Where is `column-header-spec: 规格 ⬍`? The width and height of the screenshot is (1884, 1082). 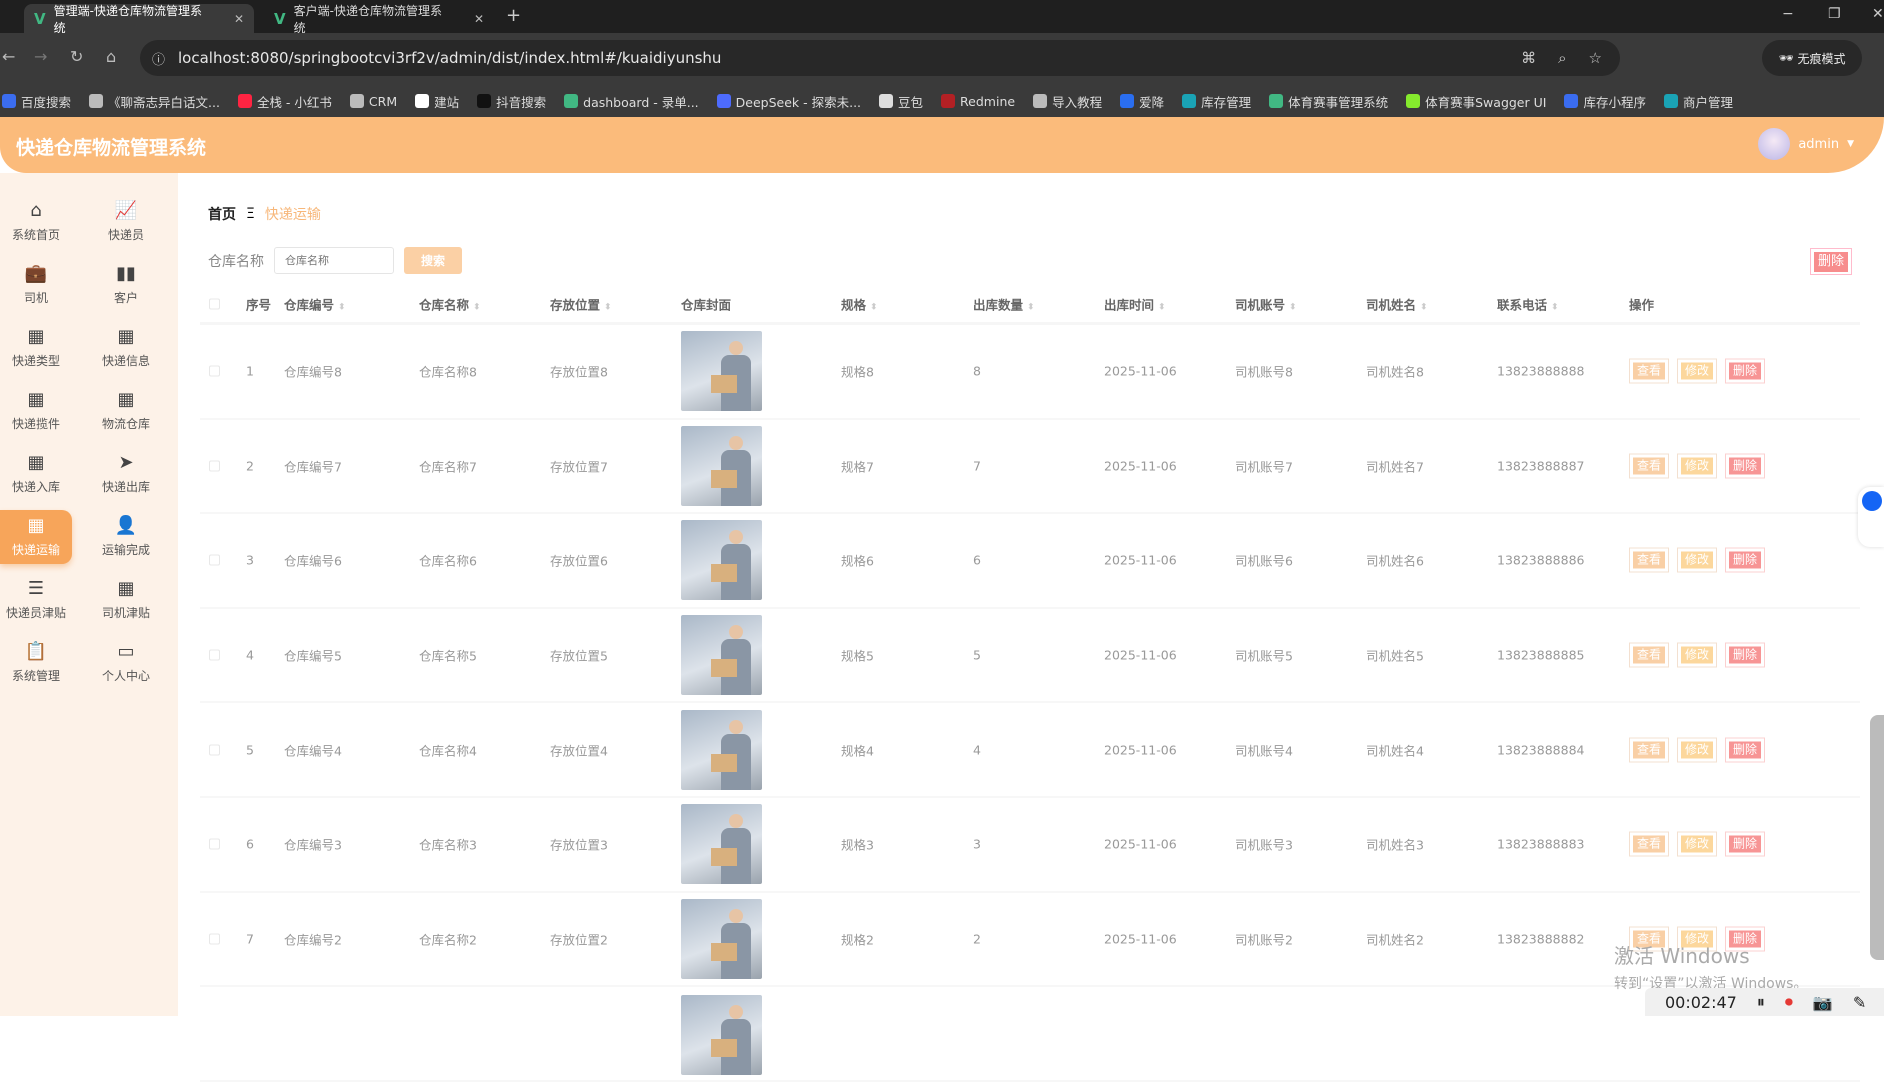 column-header-spec: 规格 ⬍ is located at coordinates (859, 303).